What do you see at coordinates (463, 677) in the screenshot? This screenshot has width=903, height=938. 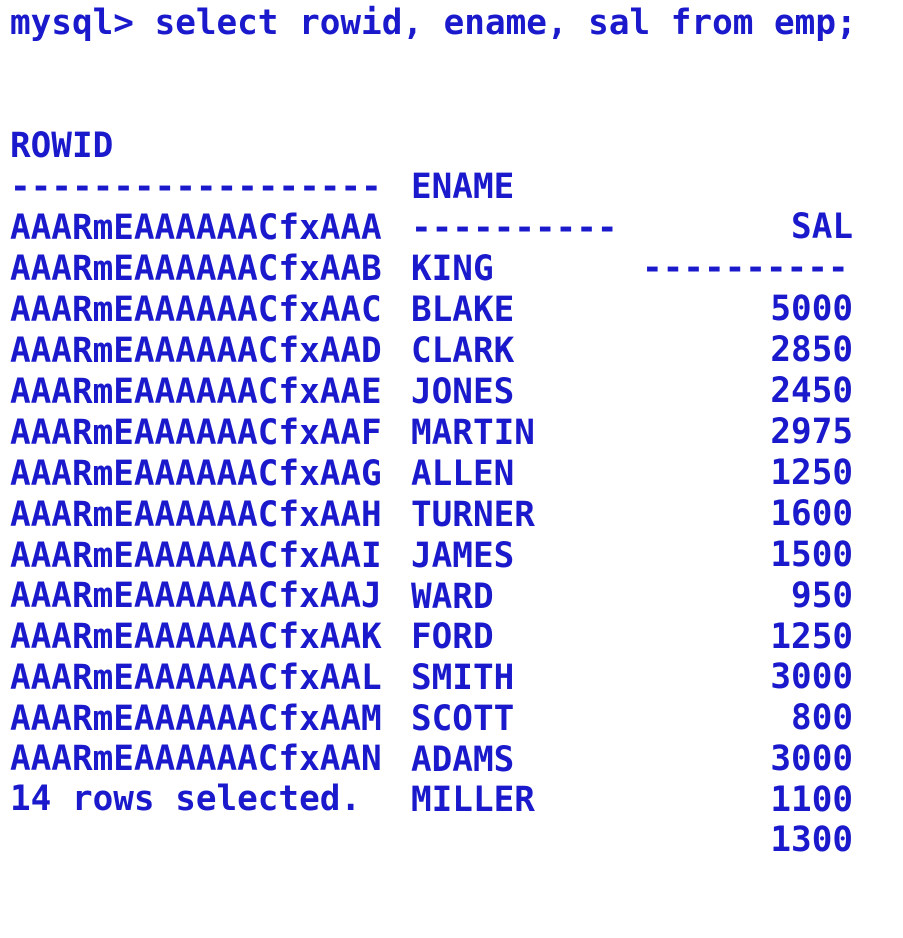 I see `cell-ename: SMITH` at bounding box center [463, 677].